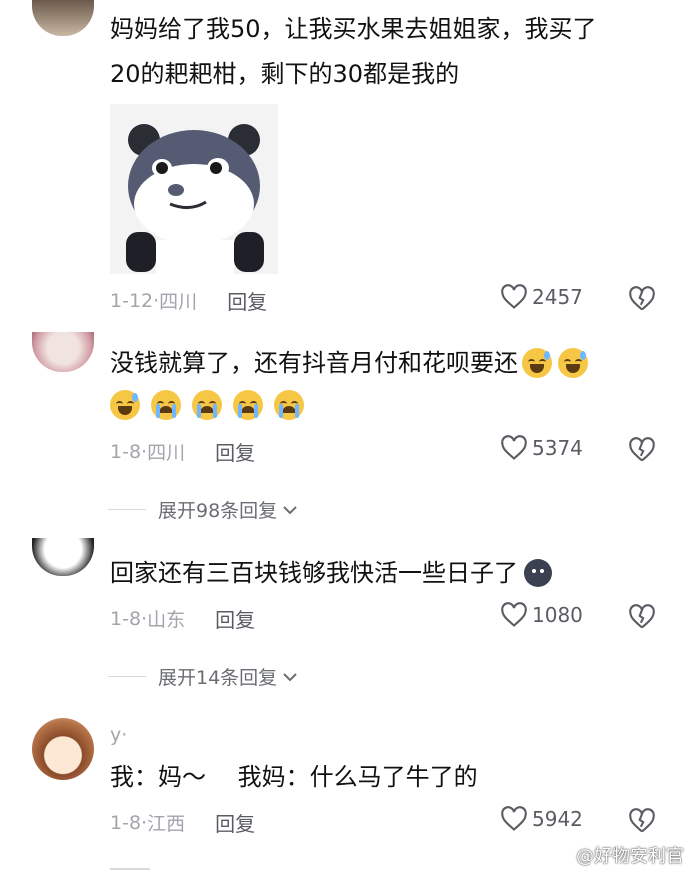  Describe the element at coordinates (557, 448) in the screenshot. I see `like-count: 5374` at that location.